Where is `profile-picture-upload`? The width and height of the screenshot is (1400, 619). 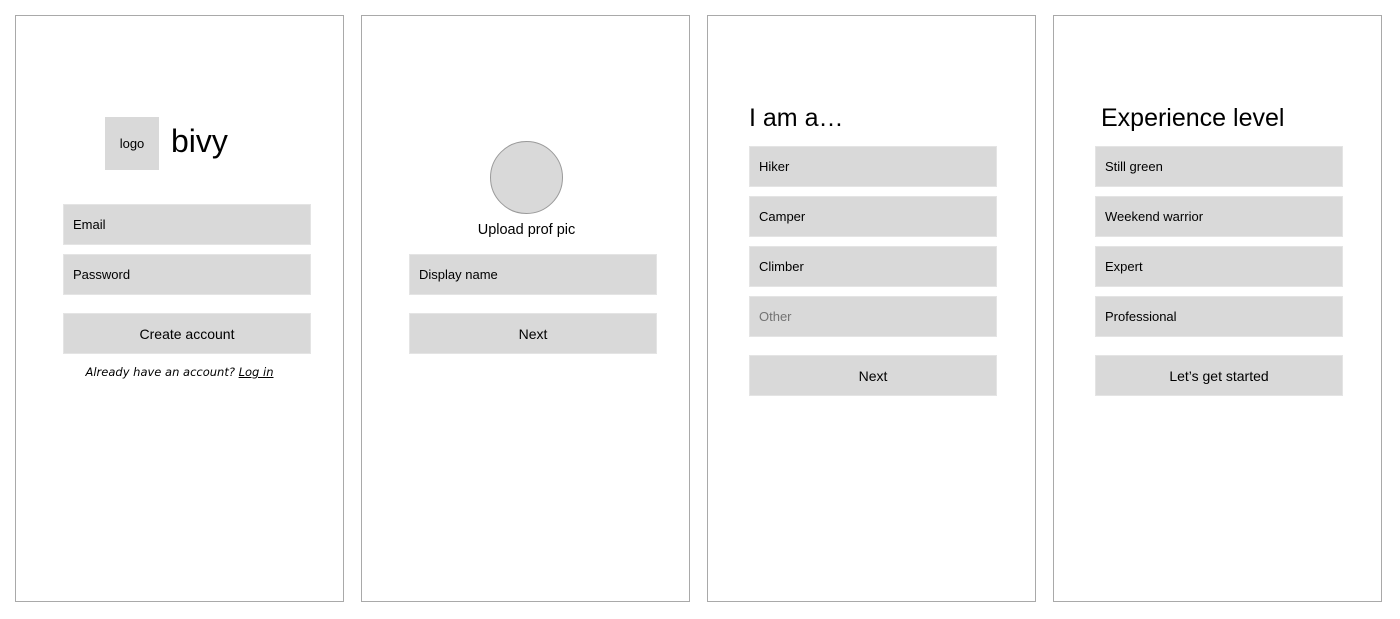
profile-picture-upload is located at coordinates (526, 177).